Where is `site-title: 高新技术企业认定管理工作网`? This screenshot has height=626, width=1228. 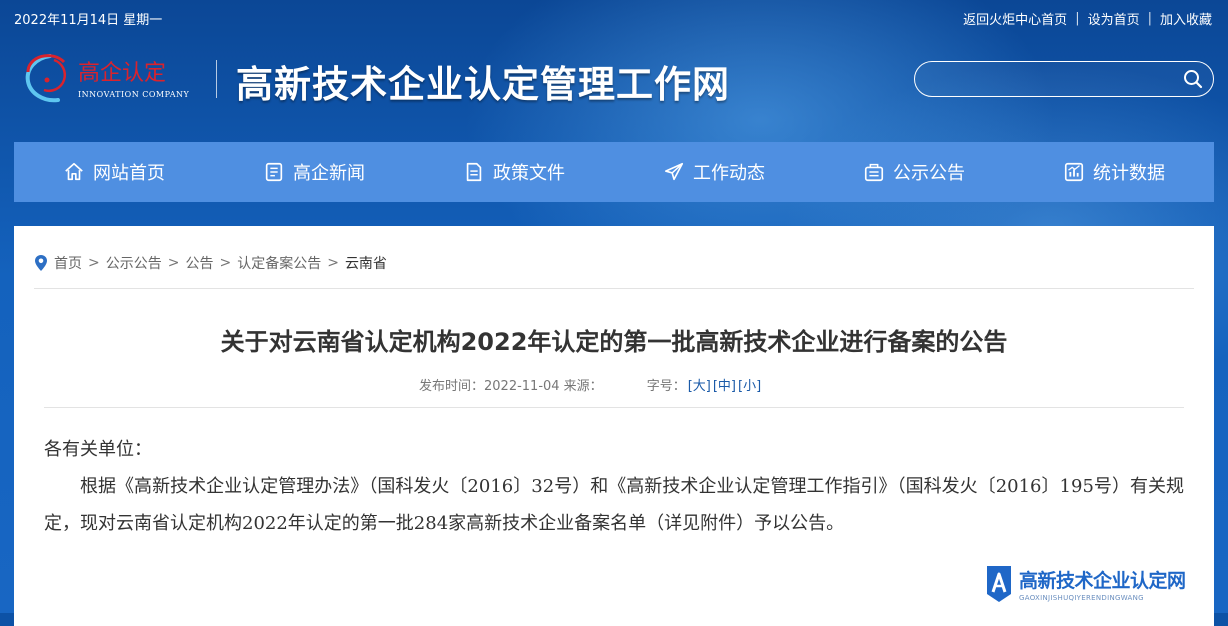 site-title: 高新技术企业认定管理工作网 is located at coordinates (483, 84).